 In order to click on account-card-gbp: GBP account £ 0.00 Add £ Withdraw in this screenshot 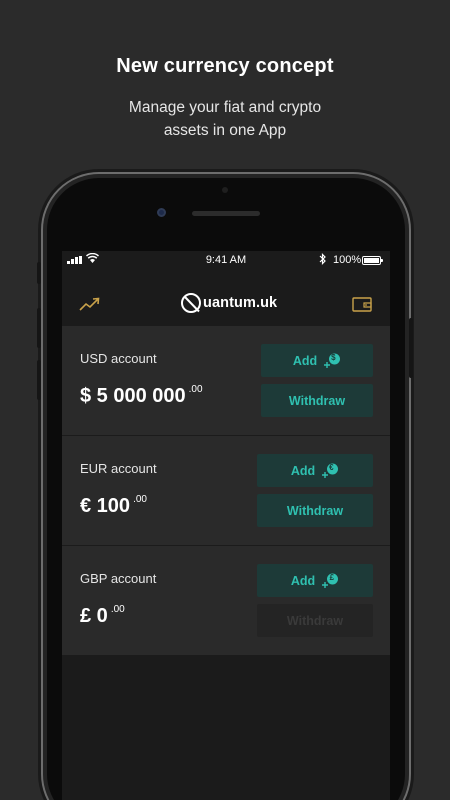, I will do `click(226, 600)`.